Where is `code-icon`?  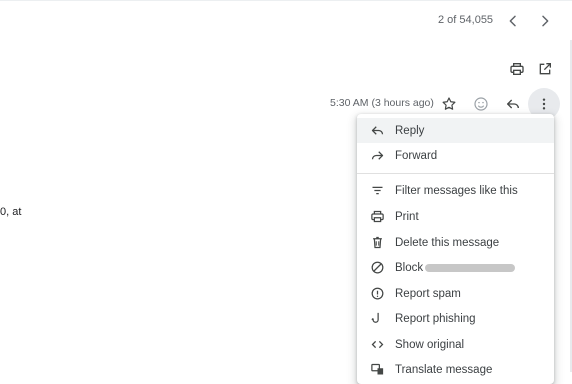 code-icon is located at coordinates (377, 345).